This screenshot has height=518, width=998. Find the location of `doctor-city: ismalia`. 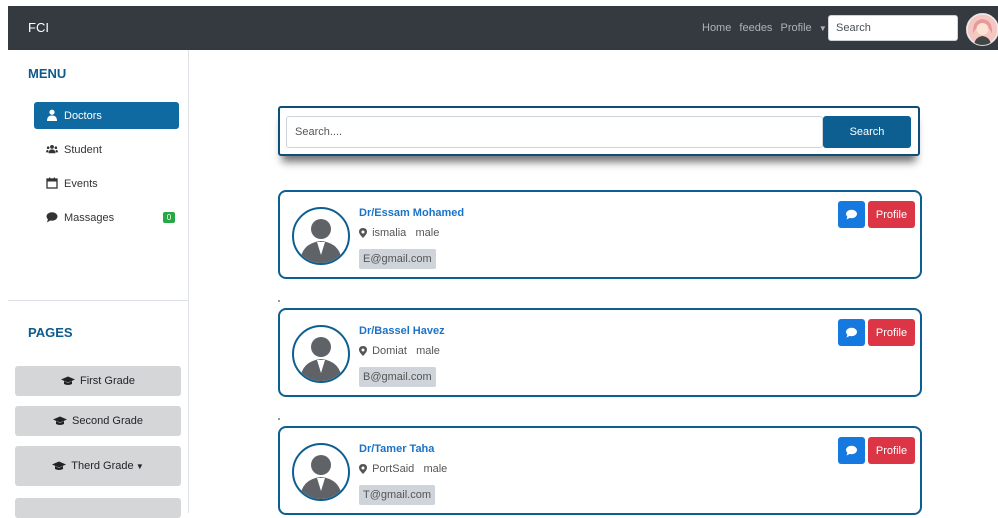

doctor-city: ismalia is located at coordinates (389, 233).